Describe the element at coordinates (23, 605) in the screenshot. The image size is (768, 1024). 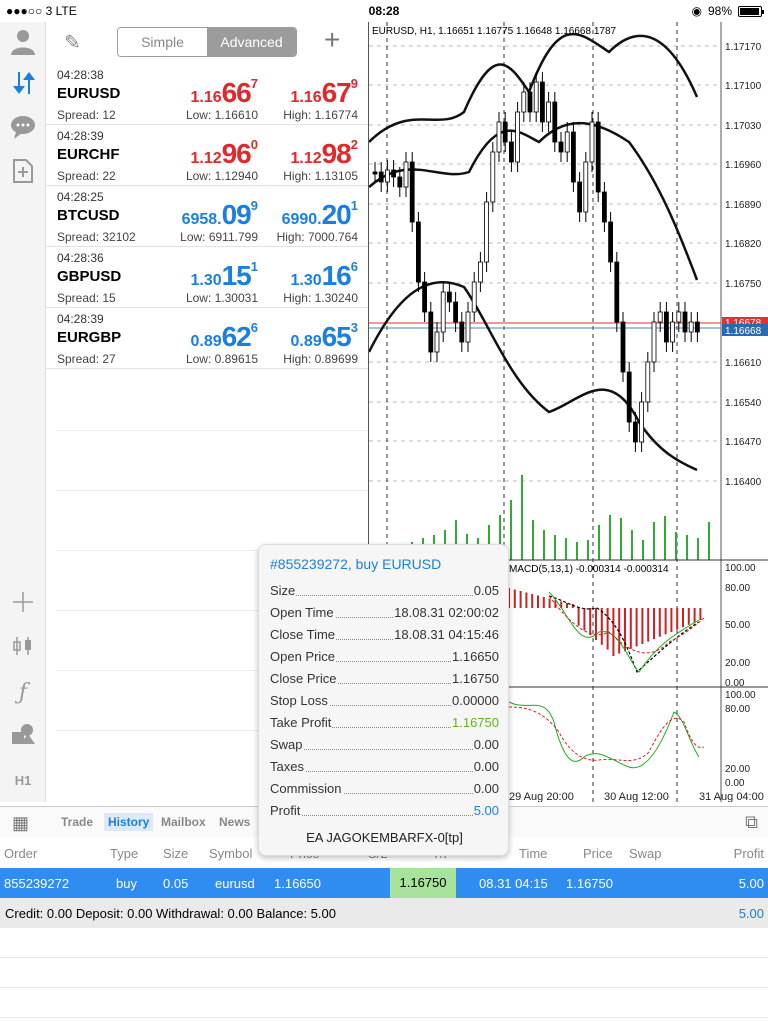
I see `crosshair-icon` at that location.